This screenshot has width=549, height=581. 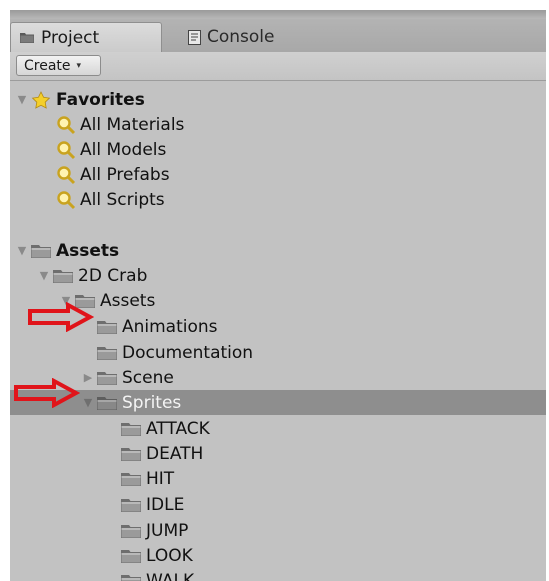 What do you see at coordinates (278, 174) in the screenshot?
I see `tree-item-all-prefabs: All Prefabs` at bounding box center [278, 174].